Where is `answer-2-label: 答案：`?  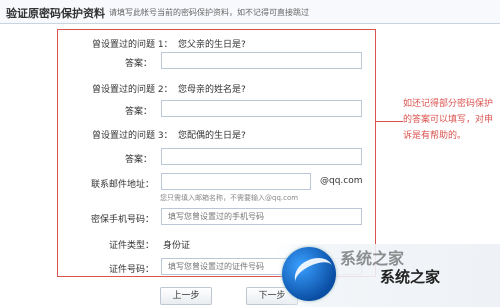
answer-2-label: 答案： is located at coordinates (138, 112).